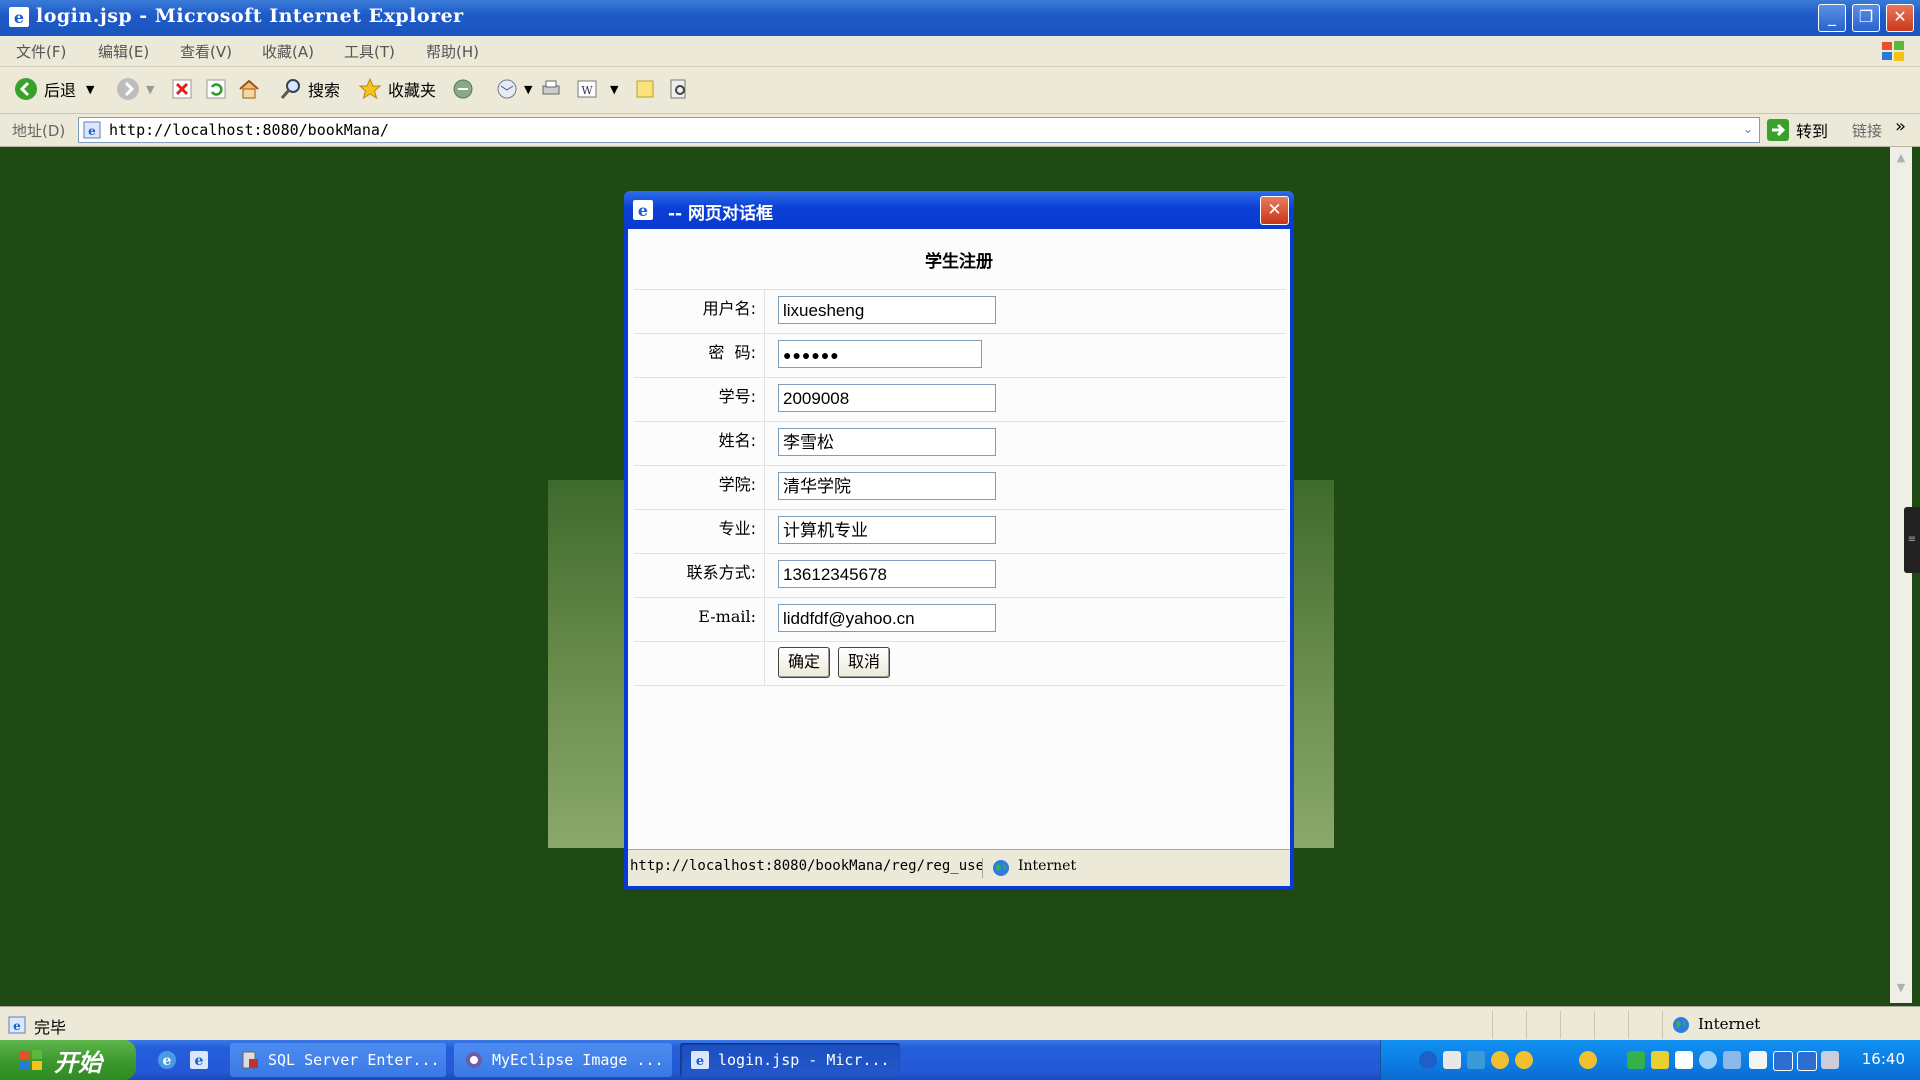  Describe the element at coordinates (614, 89) in the screenshot. I see `edit-dropdown-icon: ▼` at that location.